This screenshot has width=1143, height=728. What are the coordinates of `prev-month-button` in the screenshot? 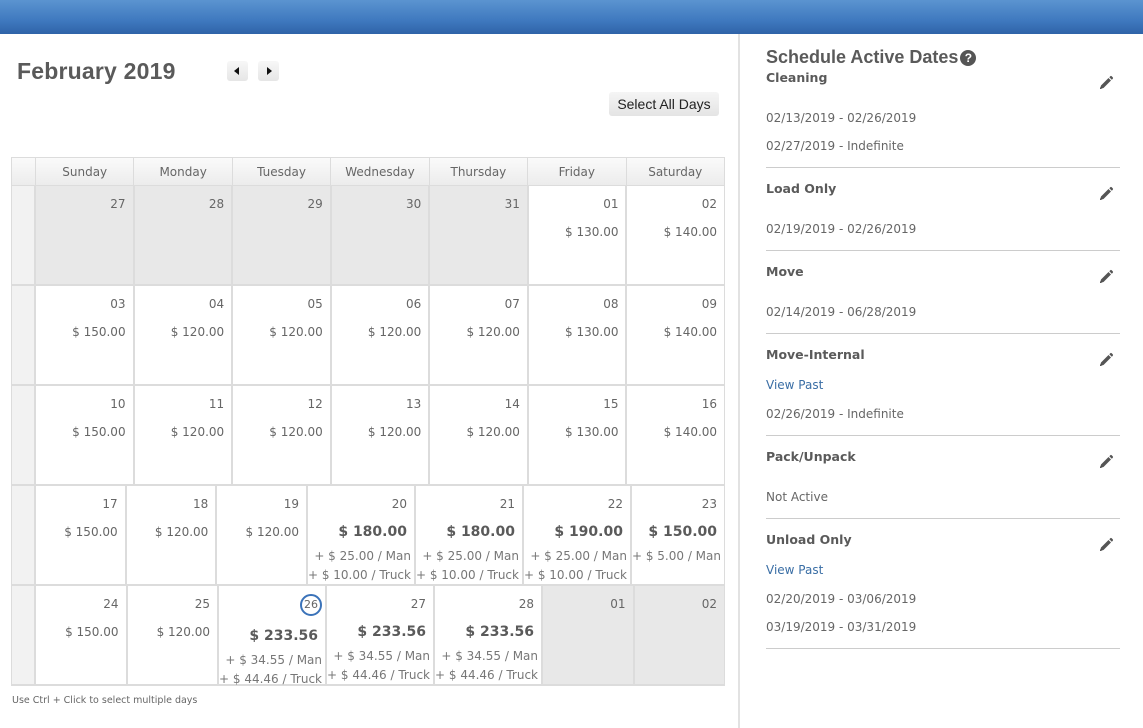 It's located at (237, 71).